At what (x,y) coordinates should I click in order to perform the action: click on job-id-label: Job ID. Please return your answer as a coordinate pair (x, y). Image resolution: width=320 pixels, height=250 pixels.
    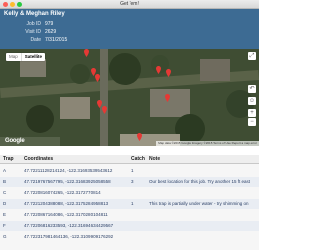
    Looking at the image, I should click on (33, 24).